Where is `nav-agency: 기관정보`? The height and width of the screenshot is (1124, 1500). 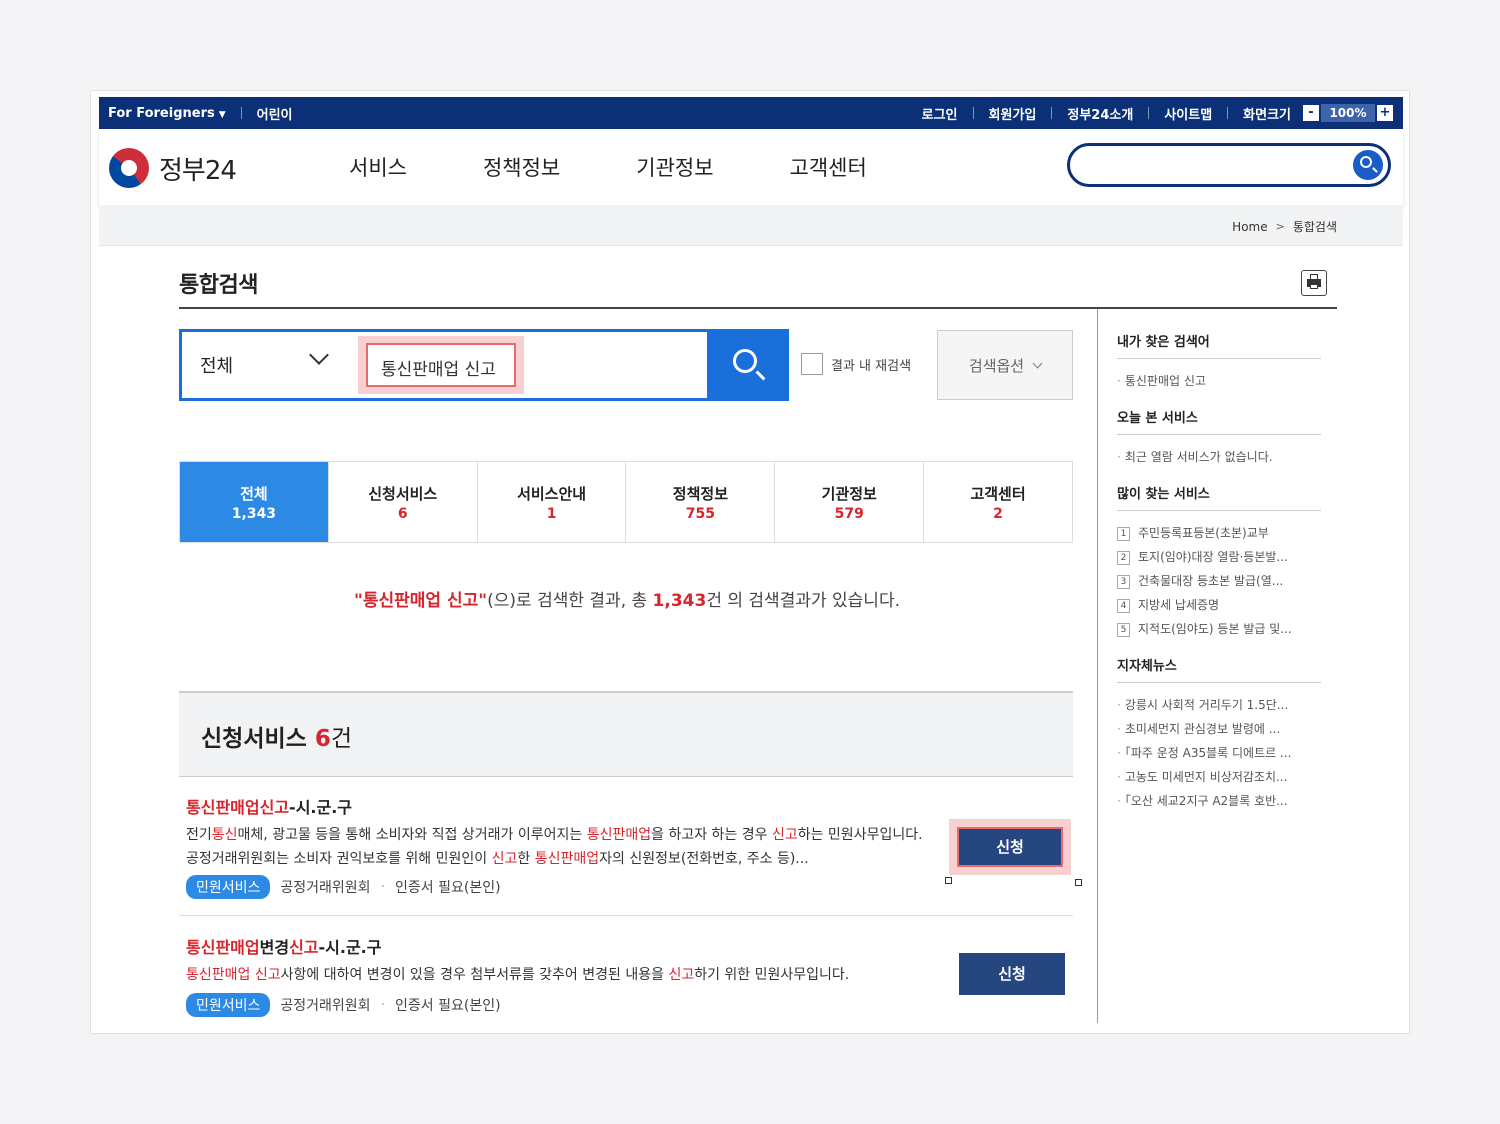 nav-agency: 기관정보 is located at coordinates (674, 167).